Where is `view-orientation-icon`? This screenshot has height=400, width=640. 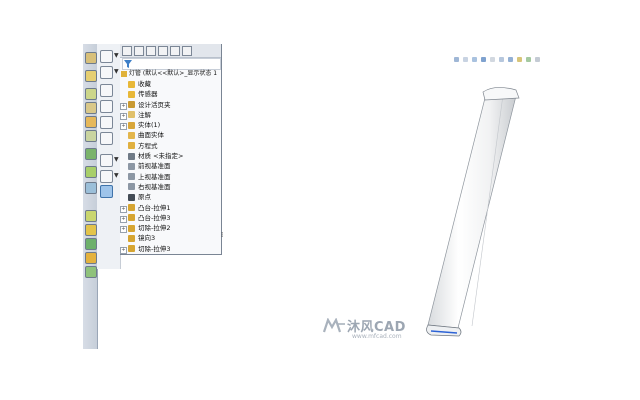
view-orientation-icon is located at coordinates (492, 59).